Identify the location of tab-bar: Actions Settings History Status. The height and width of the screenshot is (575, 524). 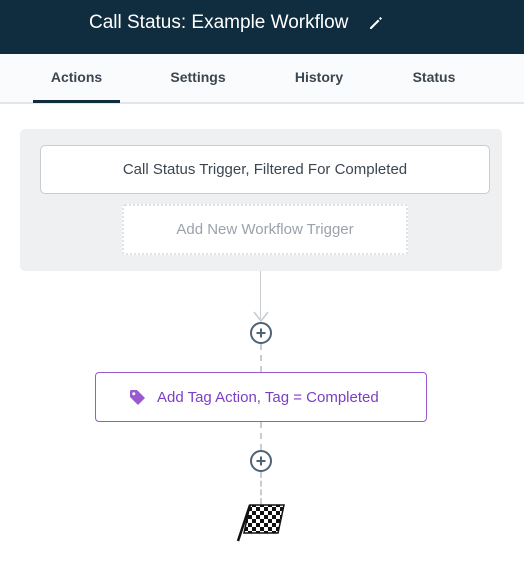
(262, 79).